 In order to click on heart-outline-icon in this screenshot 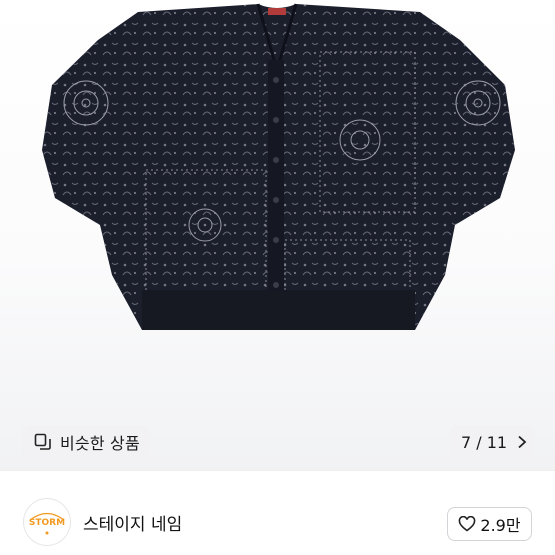, I will do `click(467, 524)`.